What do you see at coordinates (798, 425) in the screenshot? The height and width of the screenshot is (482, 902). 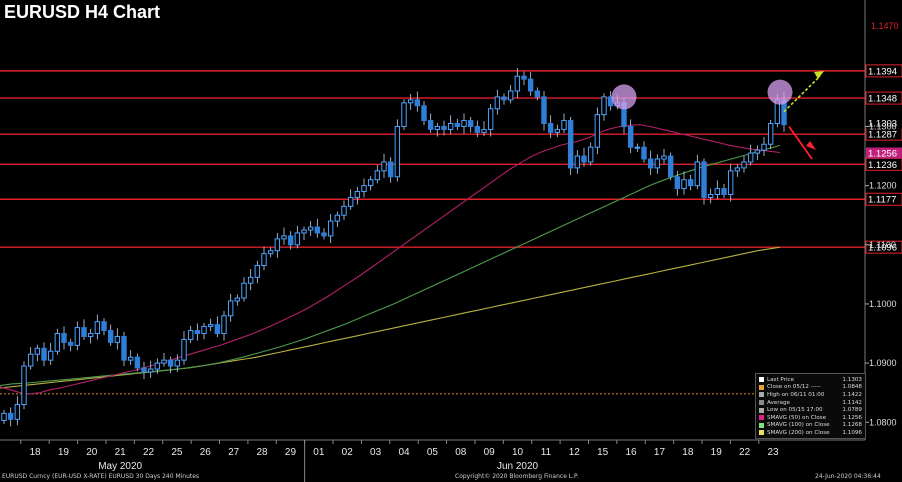 I see `legend-label: SMAVG (100) on Close` at bounding box center [798, 425].